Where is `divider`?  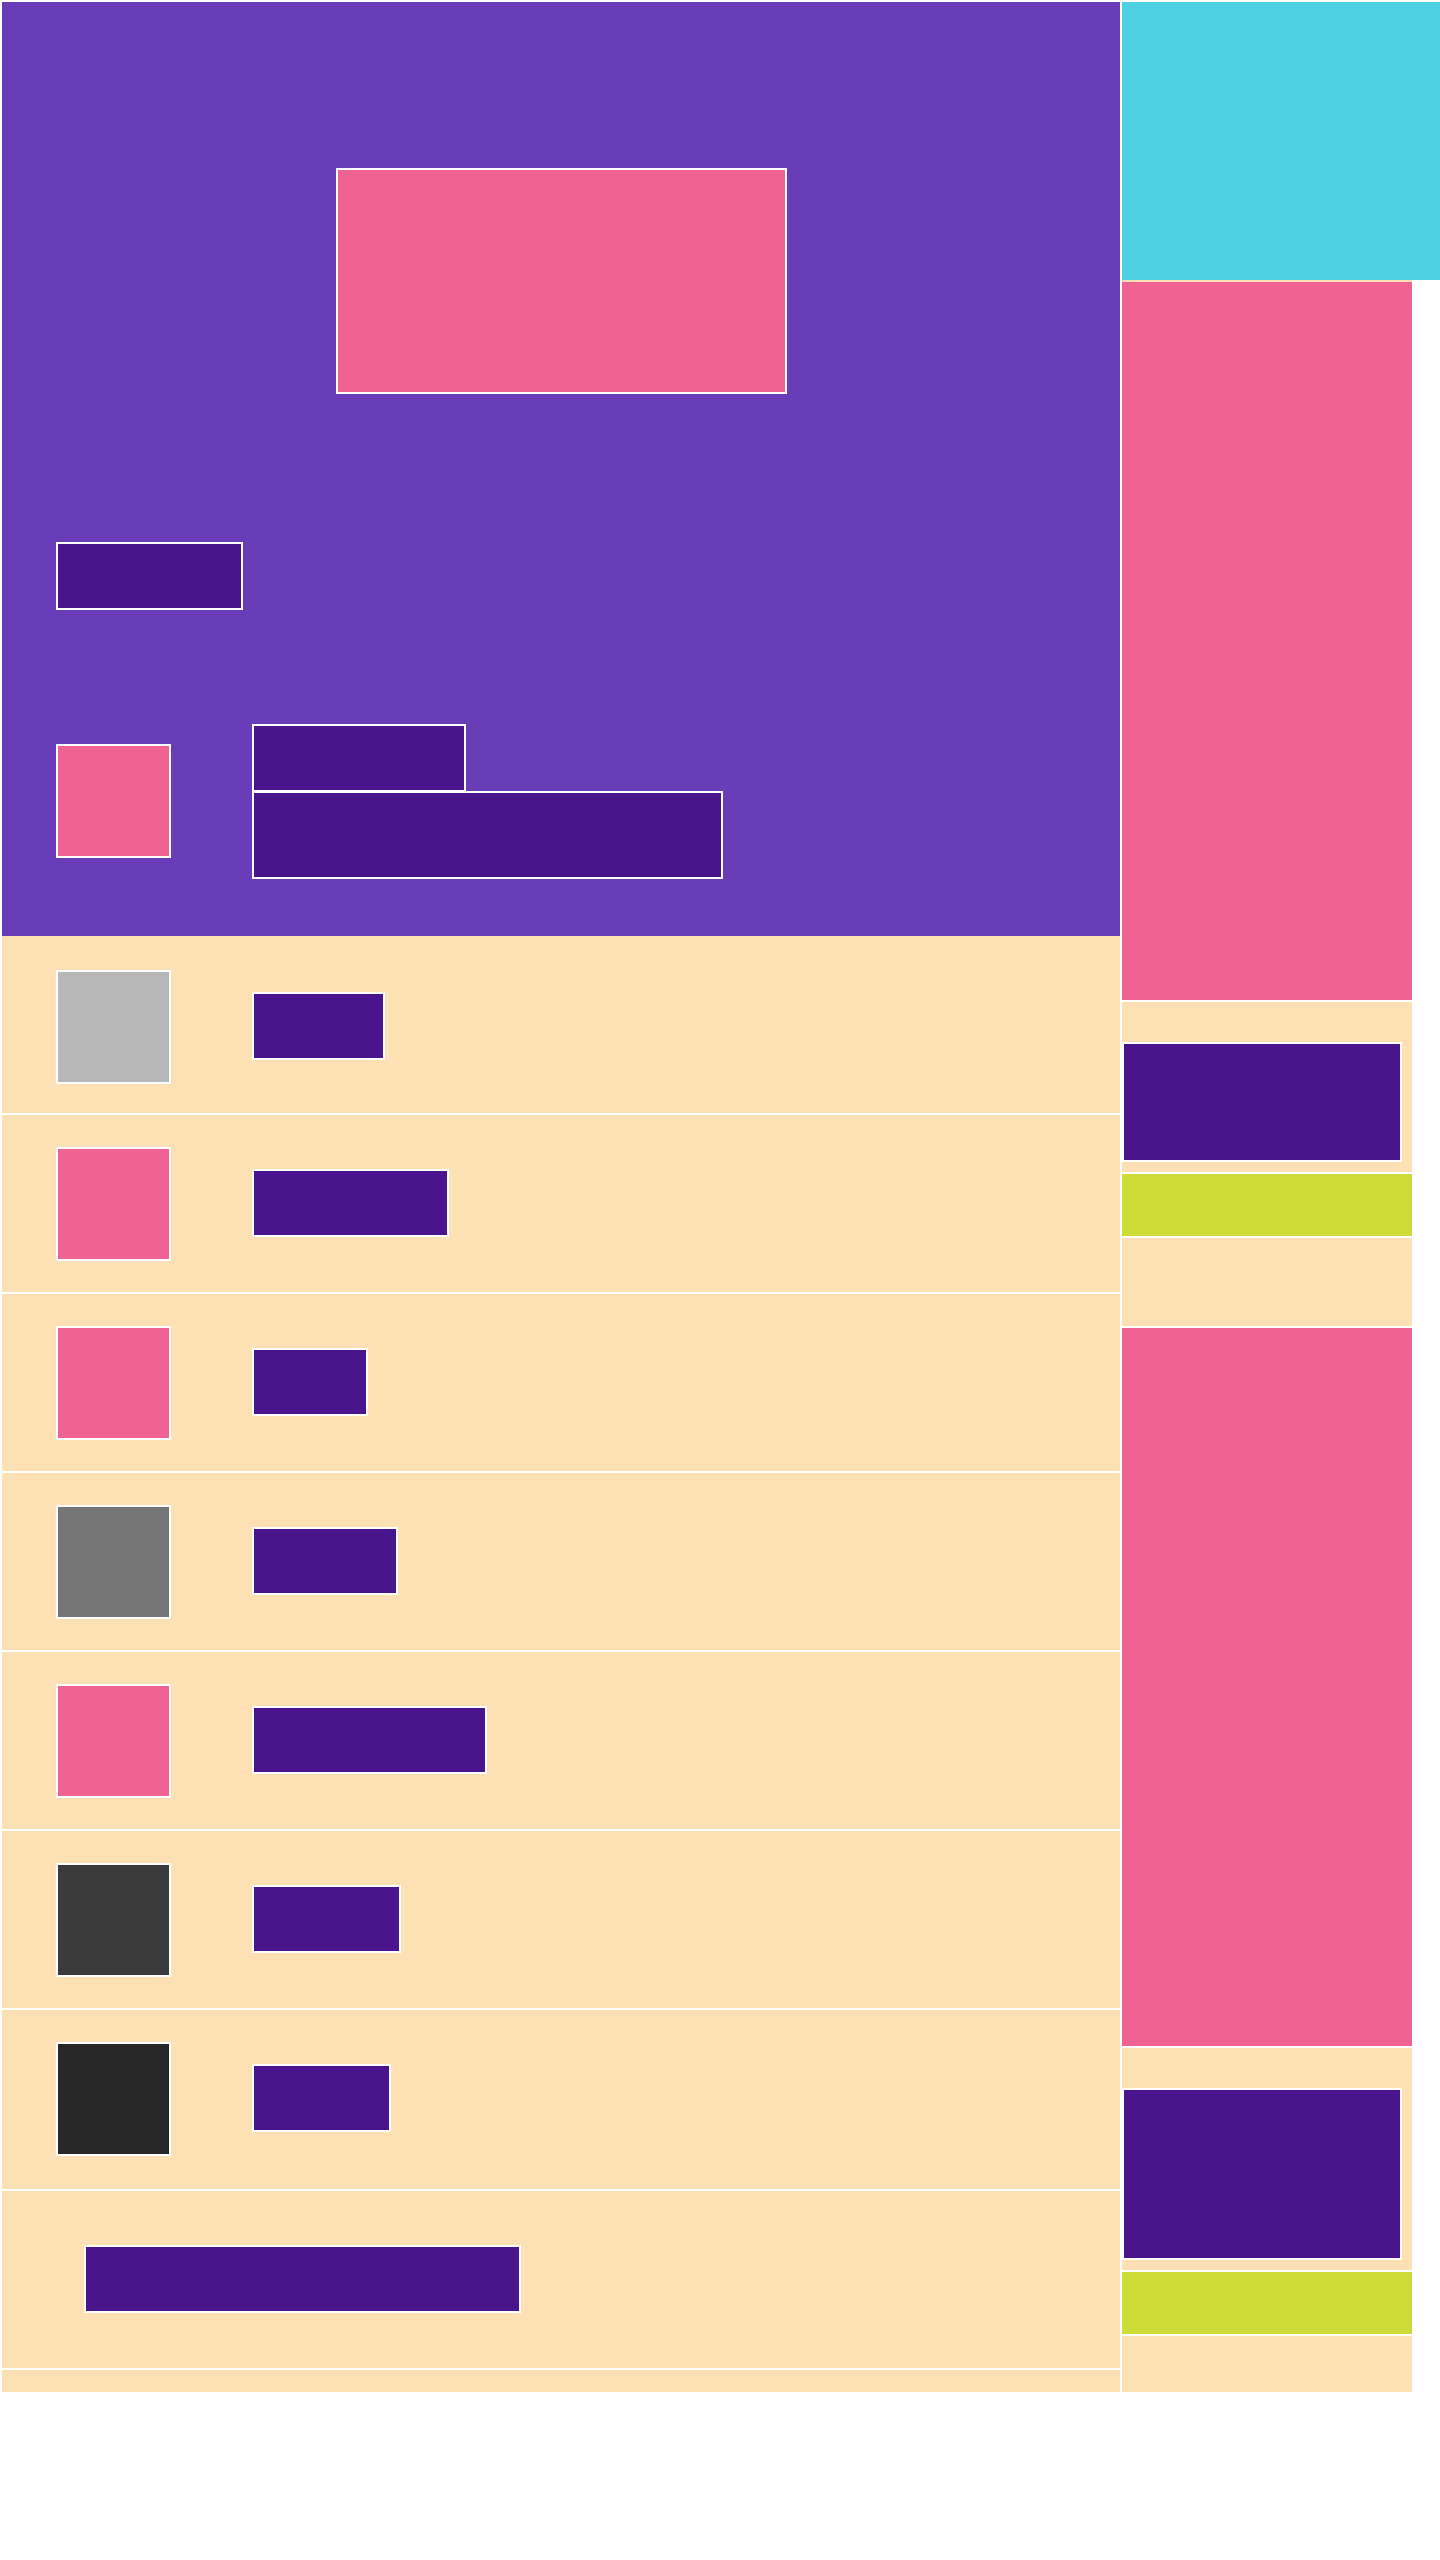
divider is located at coordinates (561, 2369).